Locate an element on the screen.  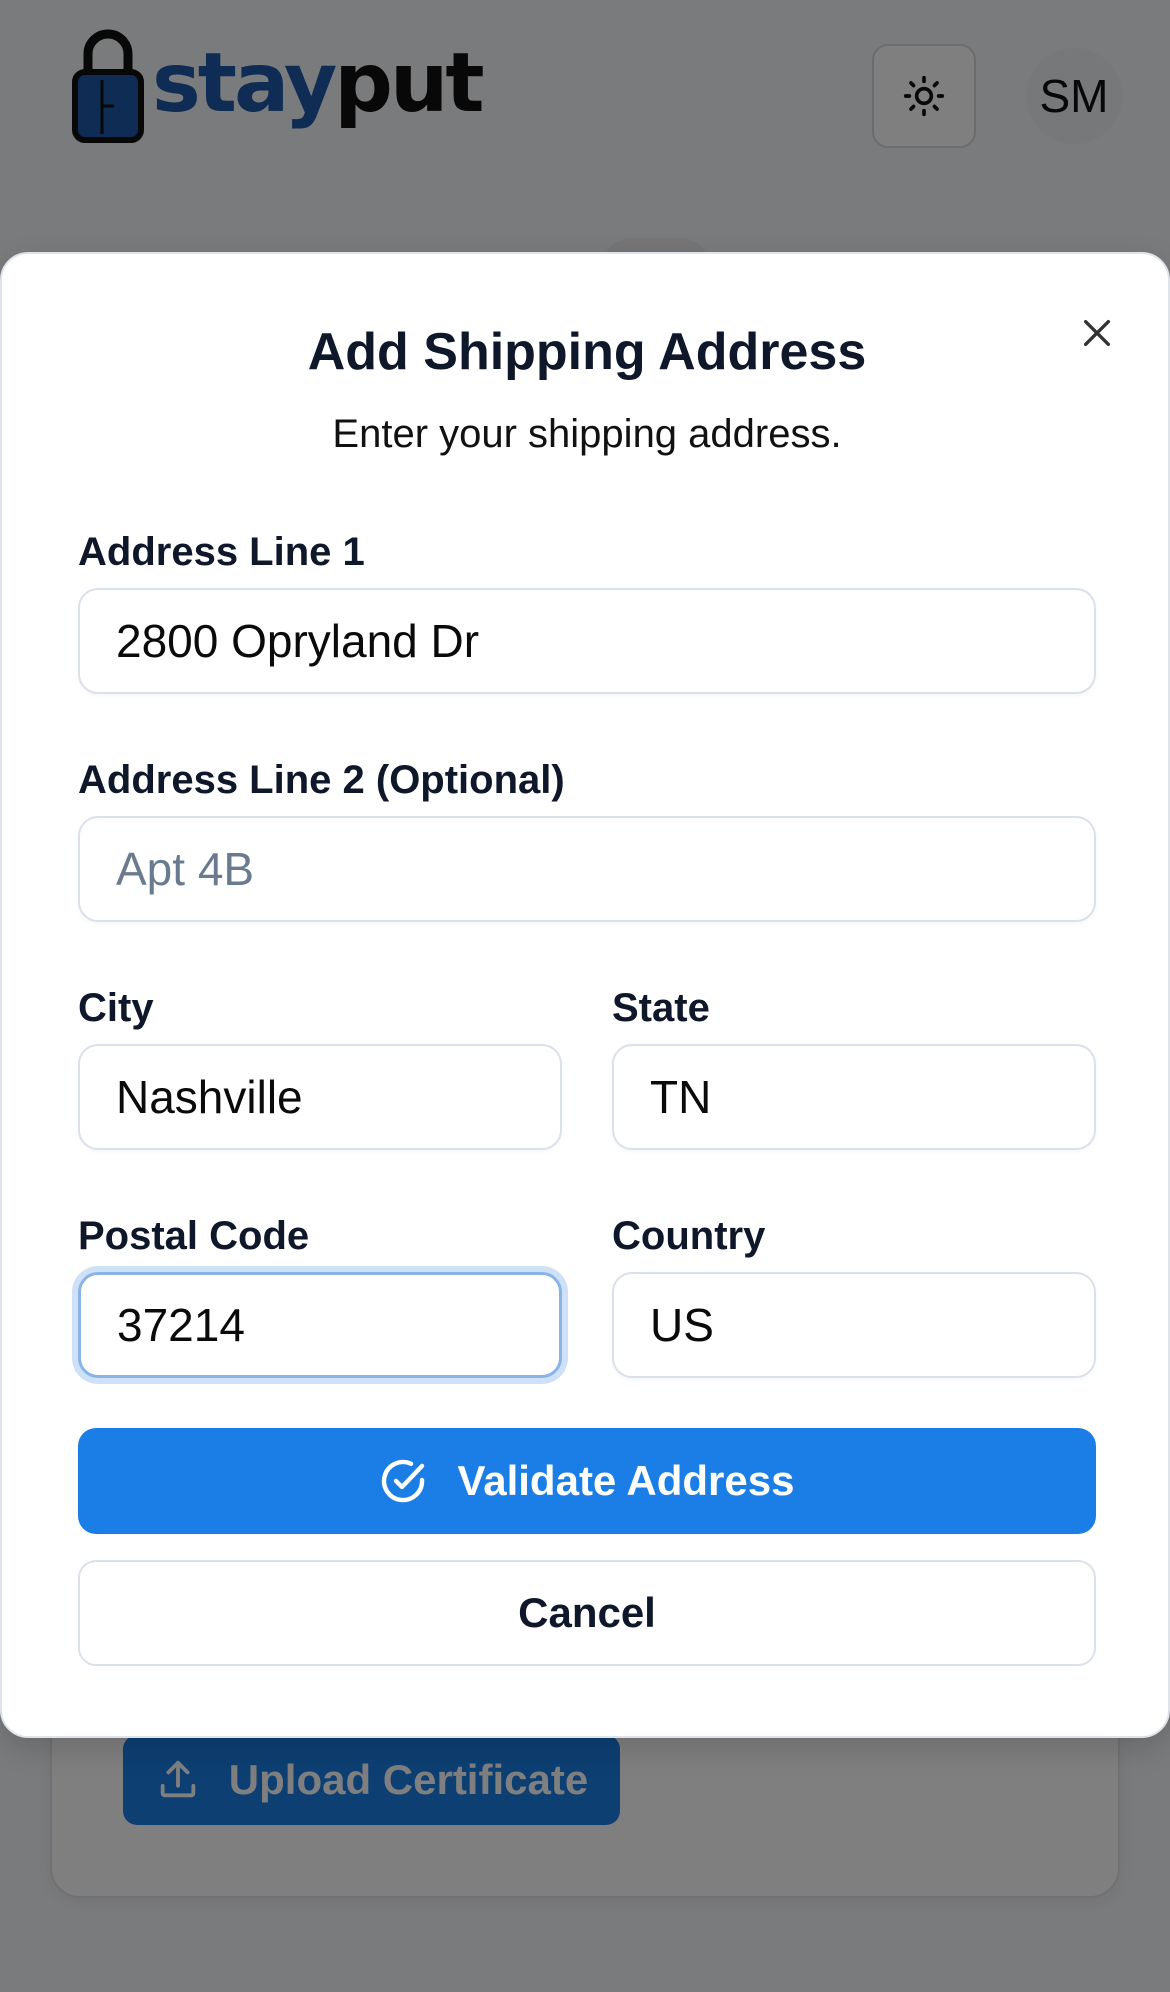
country-label: Country is located at coordinates (689, 1236).